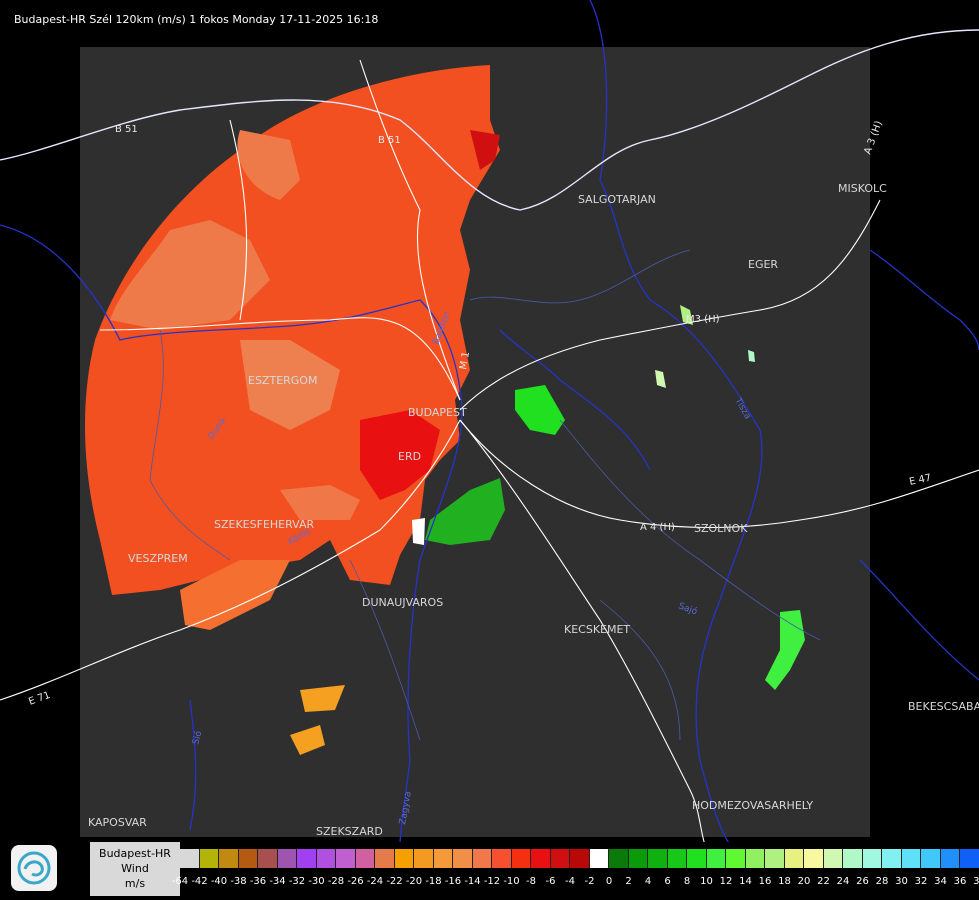 This screenshot has width=979, height=900. What do you see at coordinates (657, 527) in the screenshot?
I see `road-label-a4: A 4 (H)` at bounding box center [657, 527].